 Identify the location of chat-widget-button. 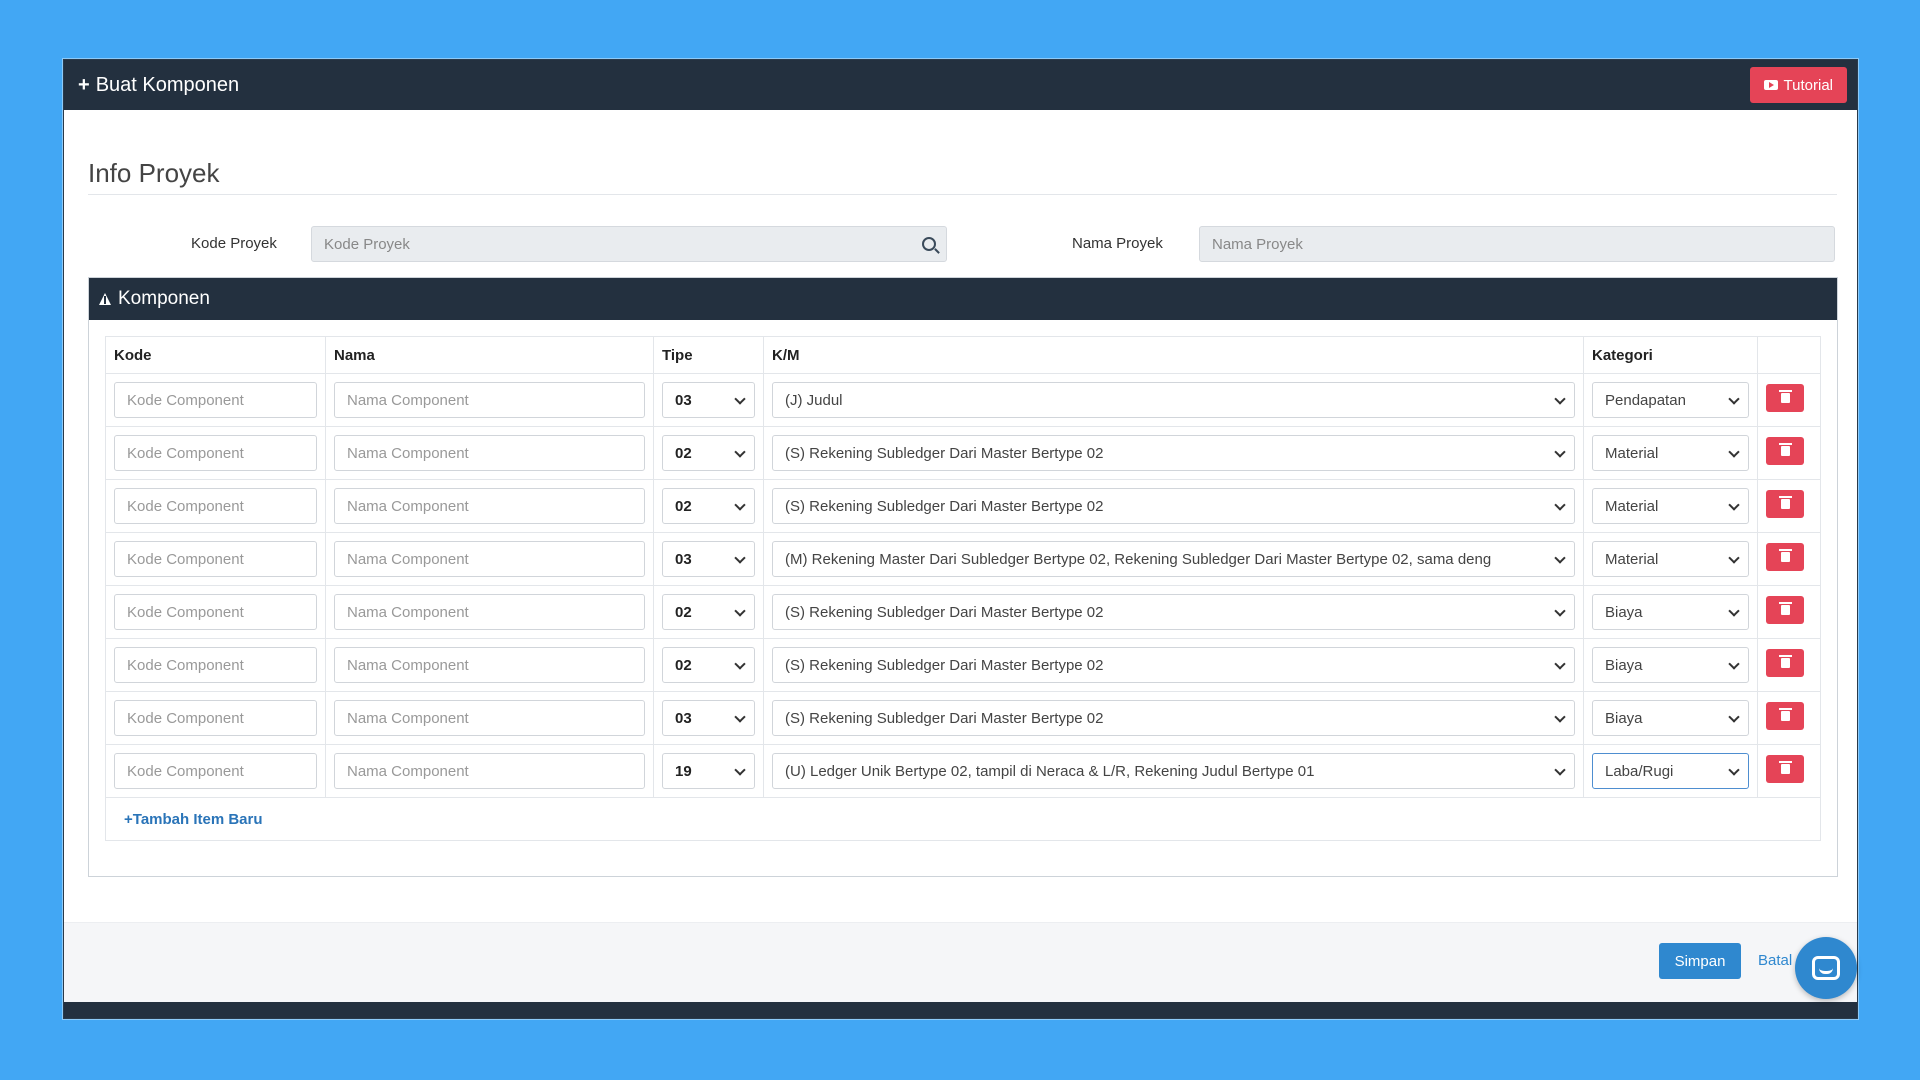
(1826, 968).